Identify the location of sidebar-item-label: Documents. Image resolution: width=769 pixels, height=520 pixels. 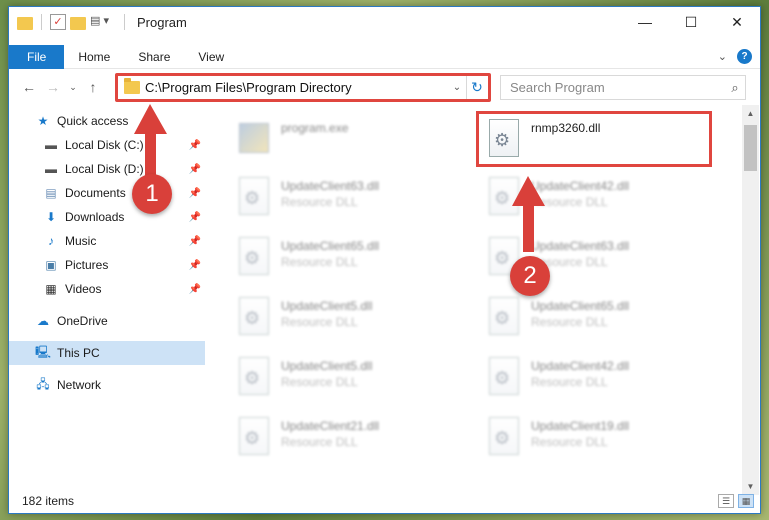
(95, 193).